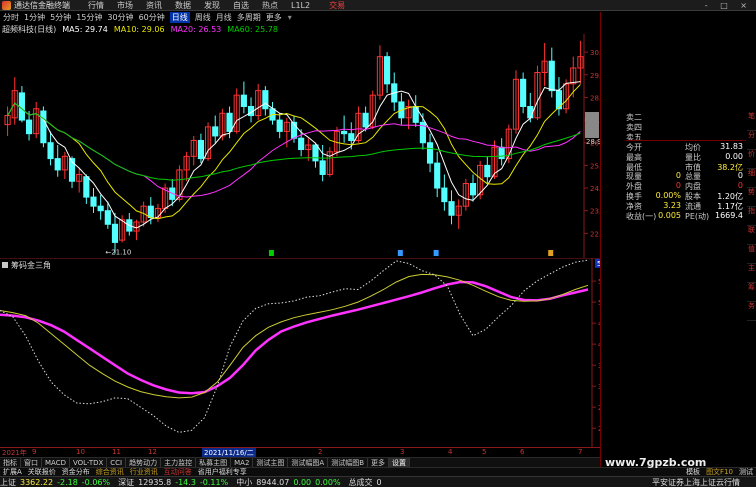  What do you see at coordinates (8, 482) in the screenshot?
I see `status-label: 上证` at bounding box center [8, 482].